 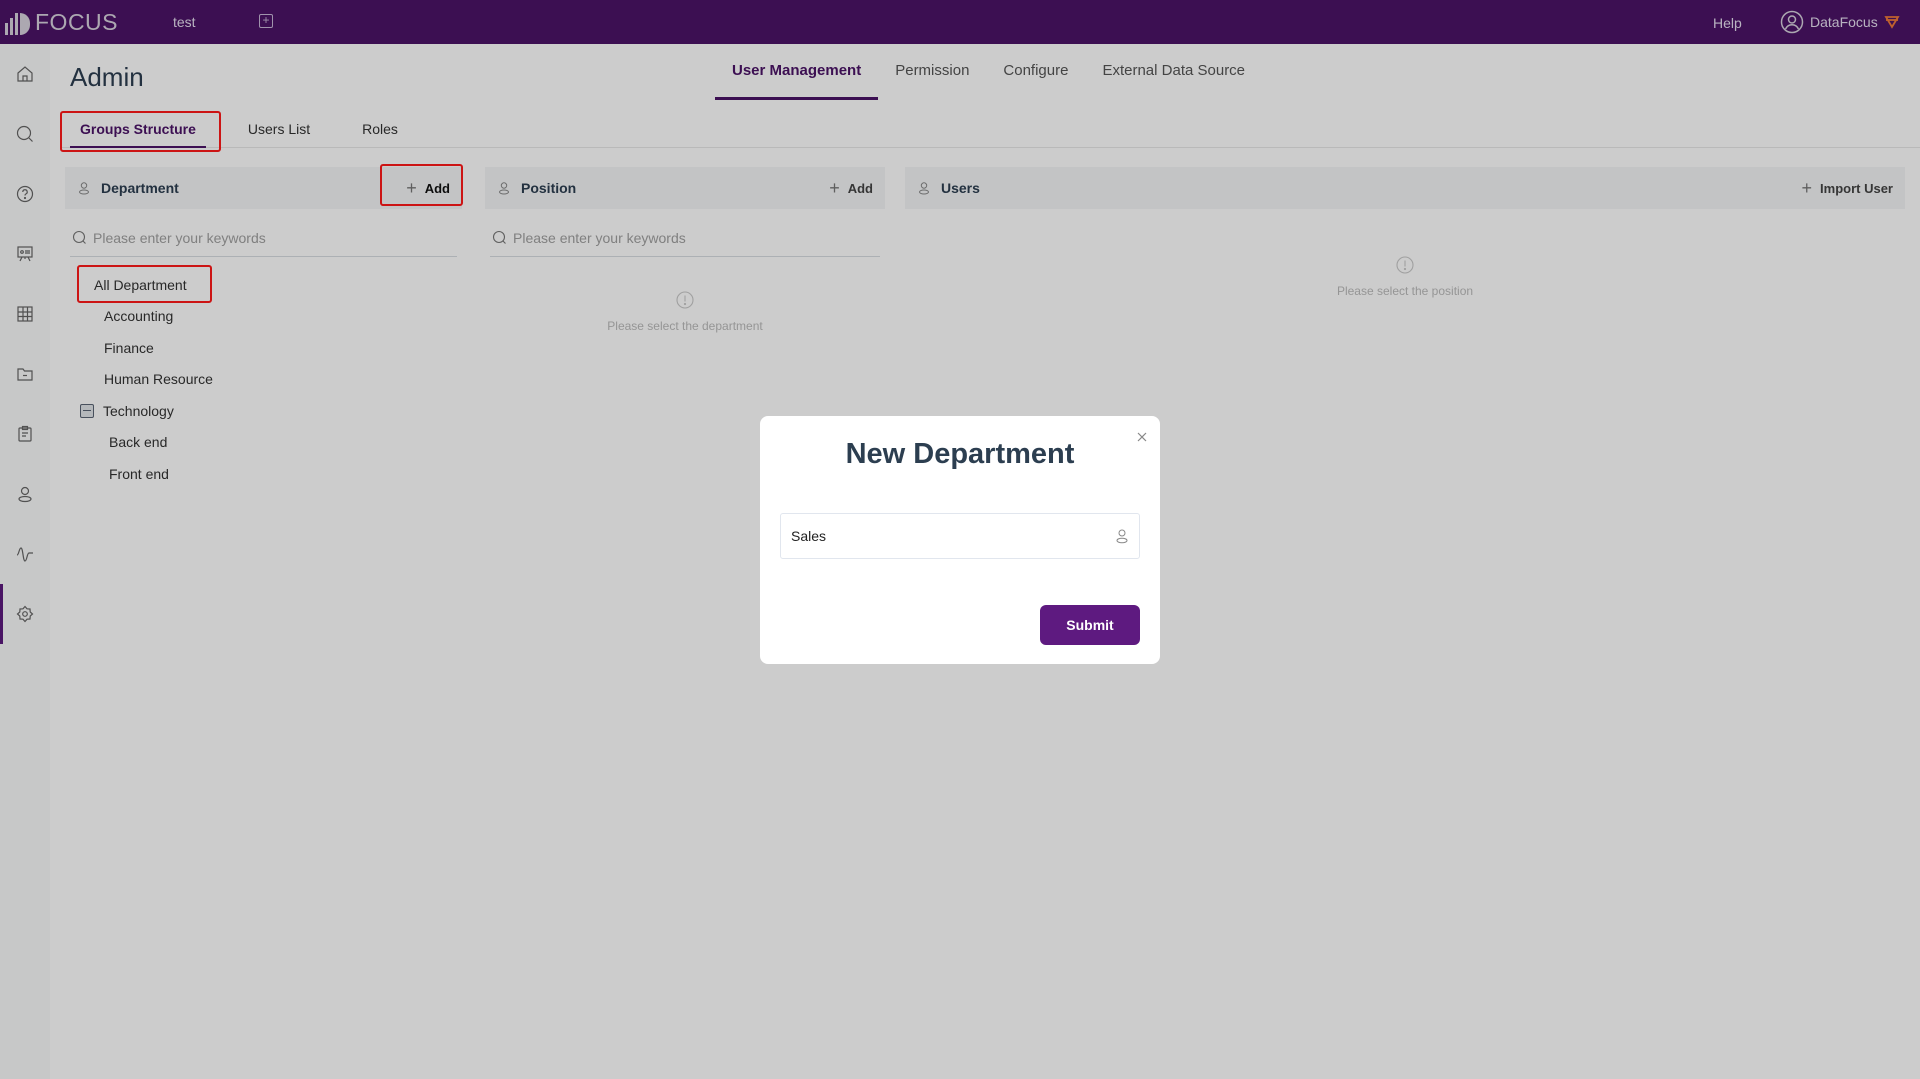 I want to click on submit-button: Submit, so click(x=1090, y=625).